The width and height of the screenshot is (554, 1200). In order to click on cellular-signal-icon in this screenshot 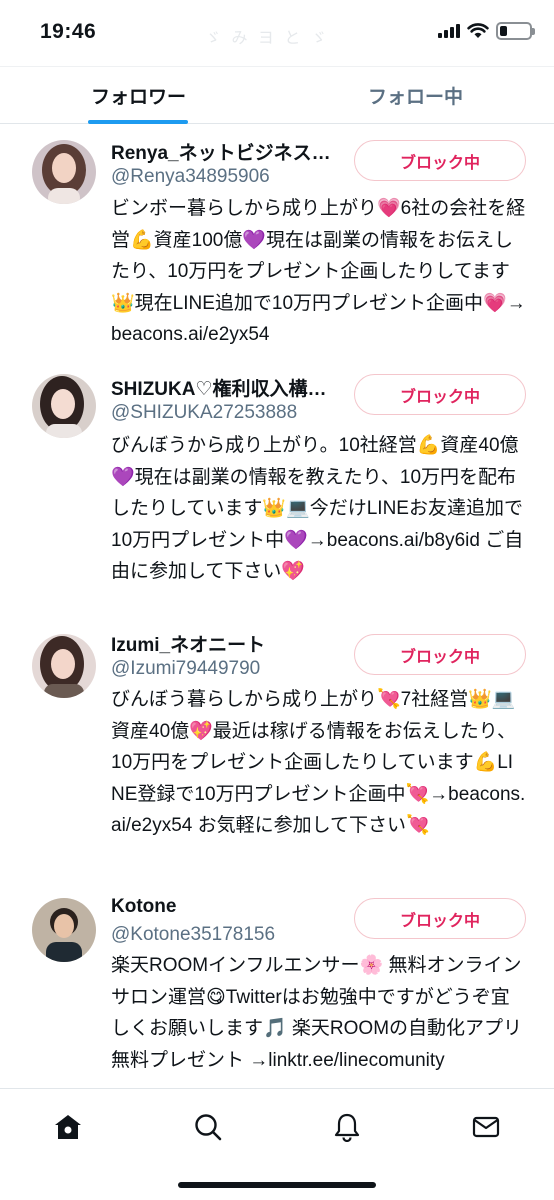, I will do `click(449, 31)`.